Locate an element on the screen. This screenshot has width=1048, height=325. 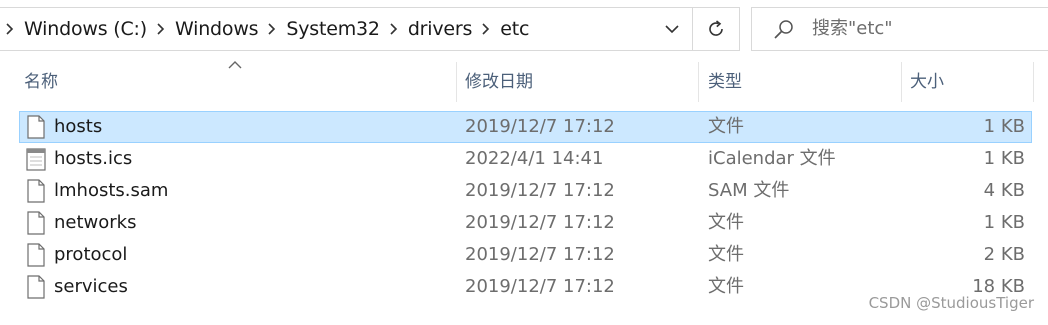
file-type: iCalendar 文件 is located at coordinates (772, 158).